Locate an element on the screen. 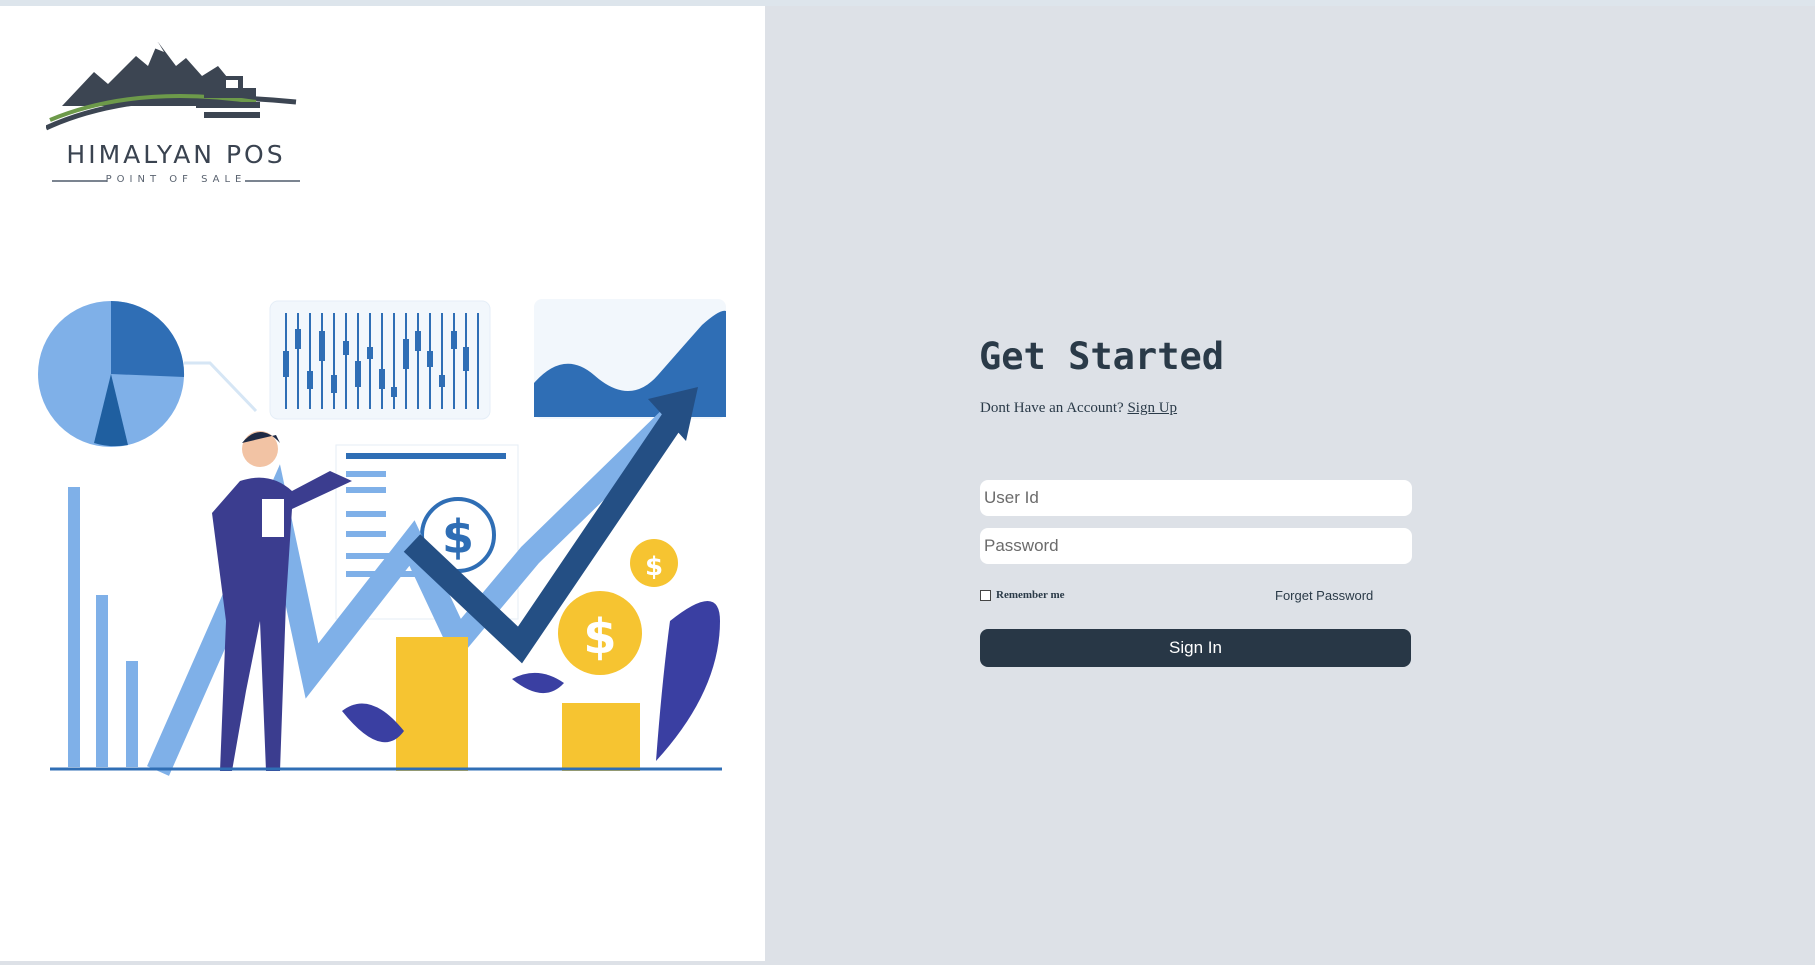 The width and height of the screenshot is (1815, 965). bar-chart-icon is located at coordinates (103, 627).